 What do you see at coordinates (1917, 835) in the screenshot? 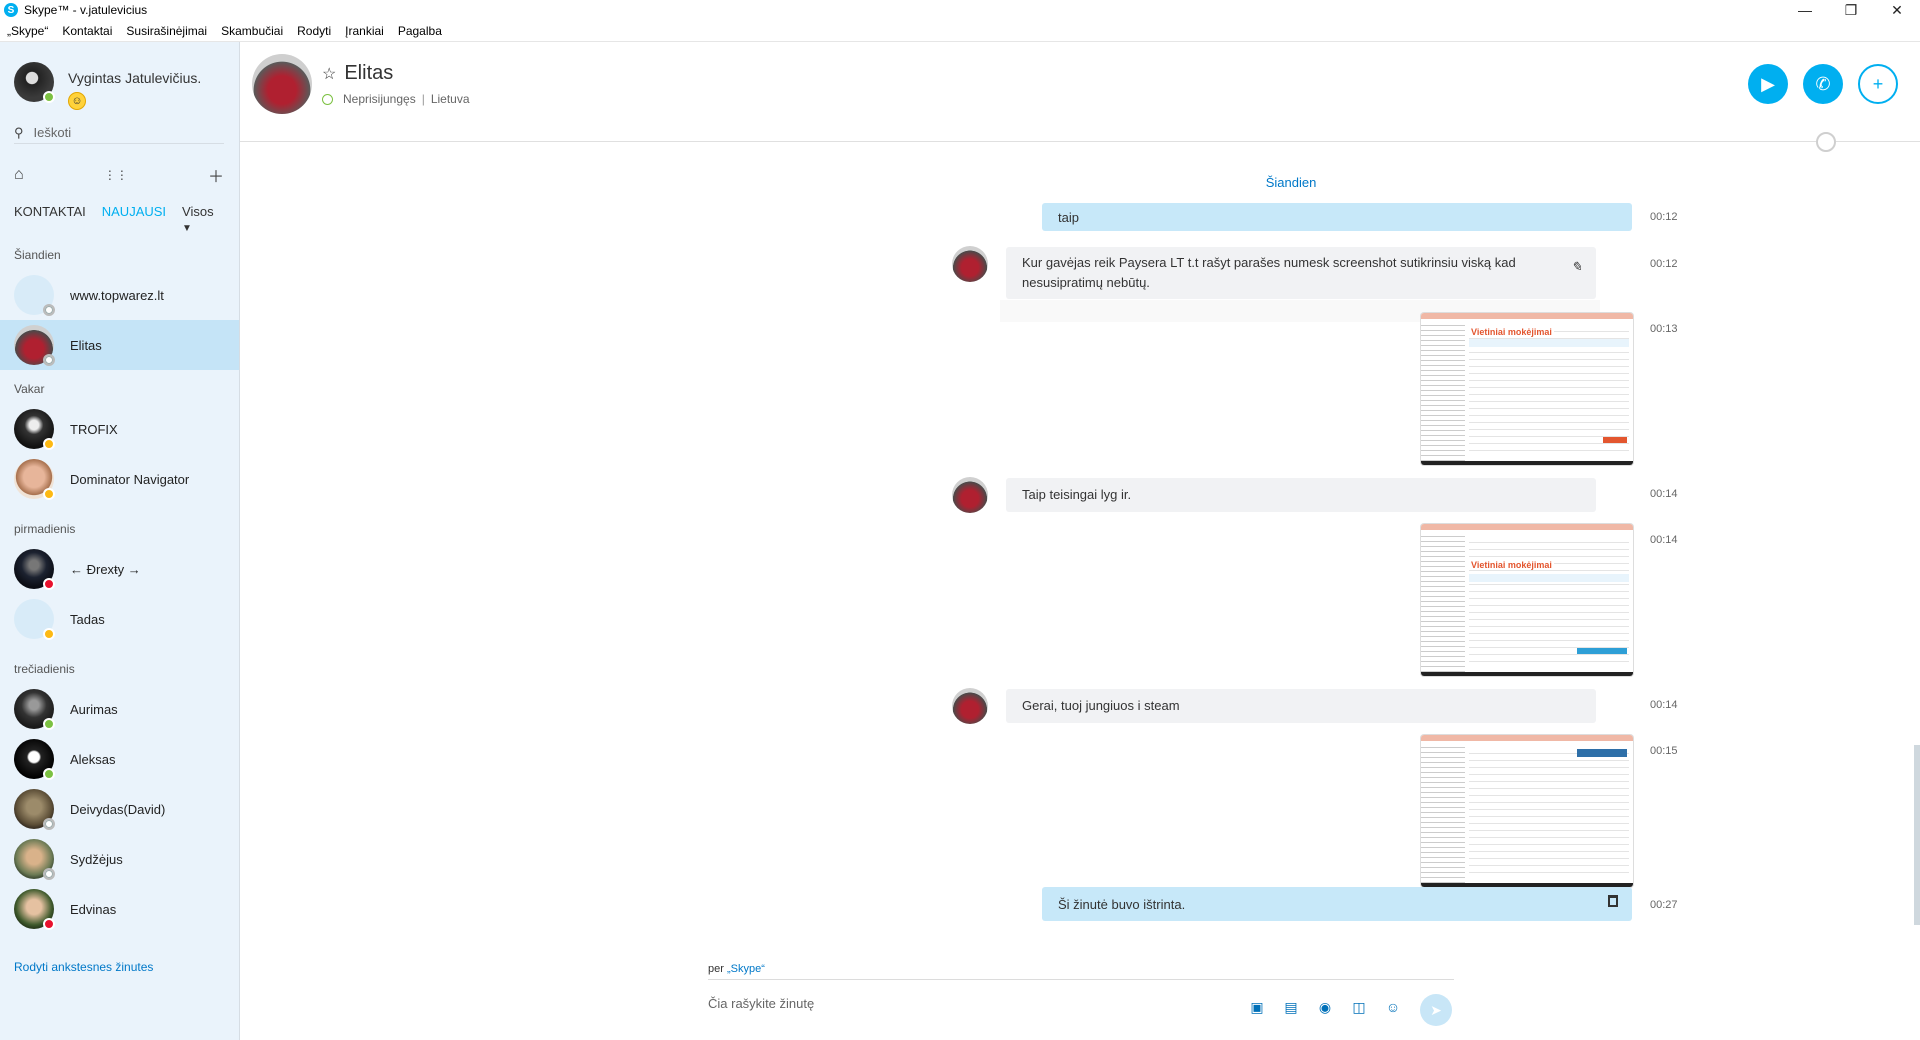
I see `scrollbar` at bounding box center [1917, 835].